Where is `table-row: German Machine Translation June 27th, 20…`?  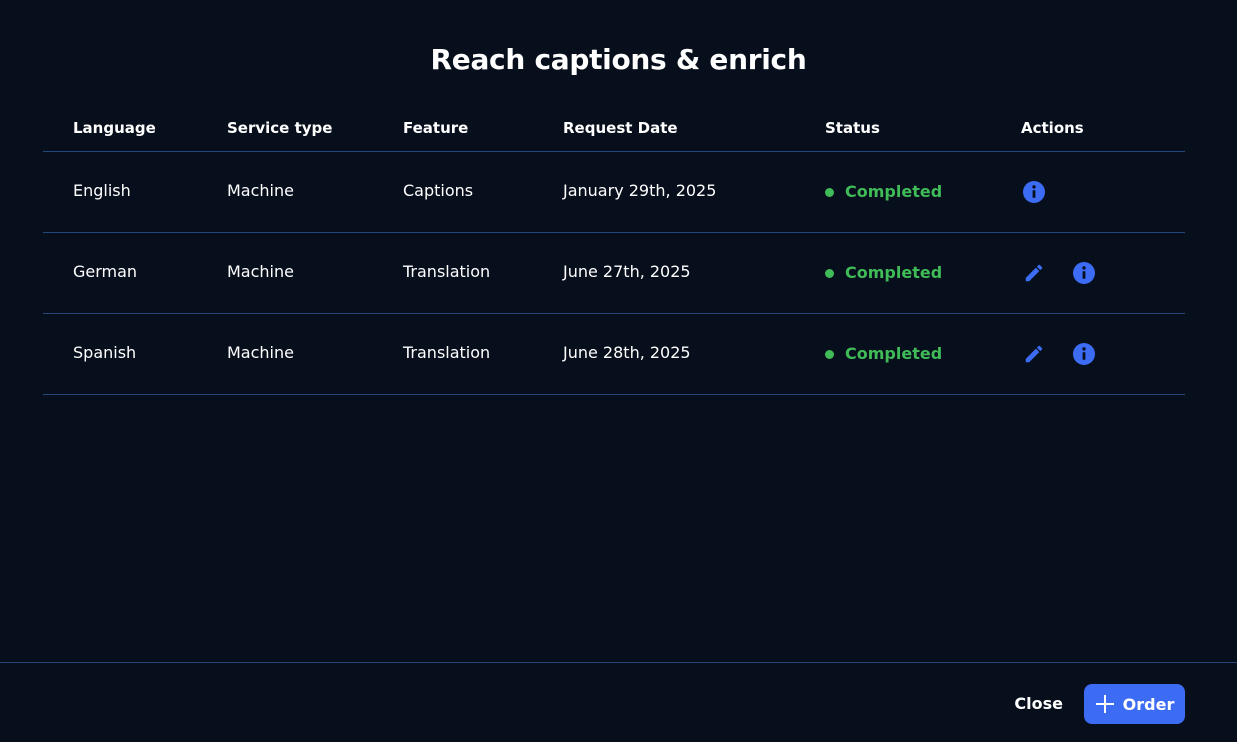
table-row: German Machine Translation June 27th, 20… is located at coordinates (614, 273).